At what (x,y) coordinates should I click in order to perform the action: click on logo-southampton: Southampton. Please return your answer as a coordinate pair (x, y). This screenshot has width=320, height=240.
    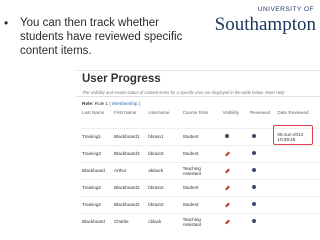
    Looking at the image, I should click on (265, 24).